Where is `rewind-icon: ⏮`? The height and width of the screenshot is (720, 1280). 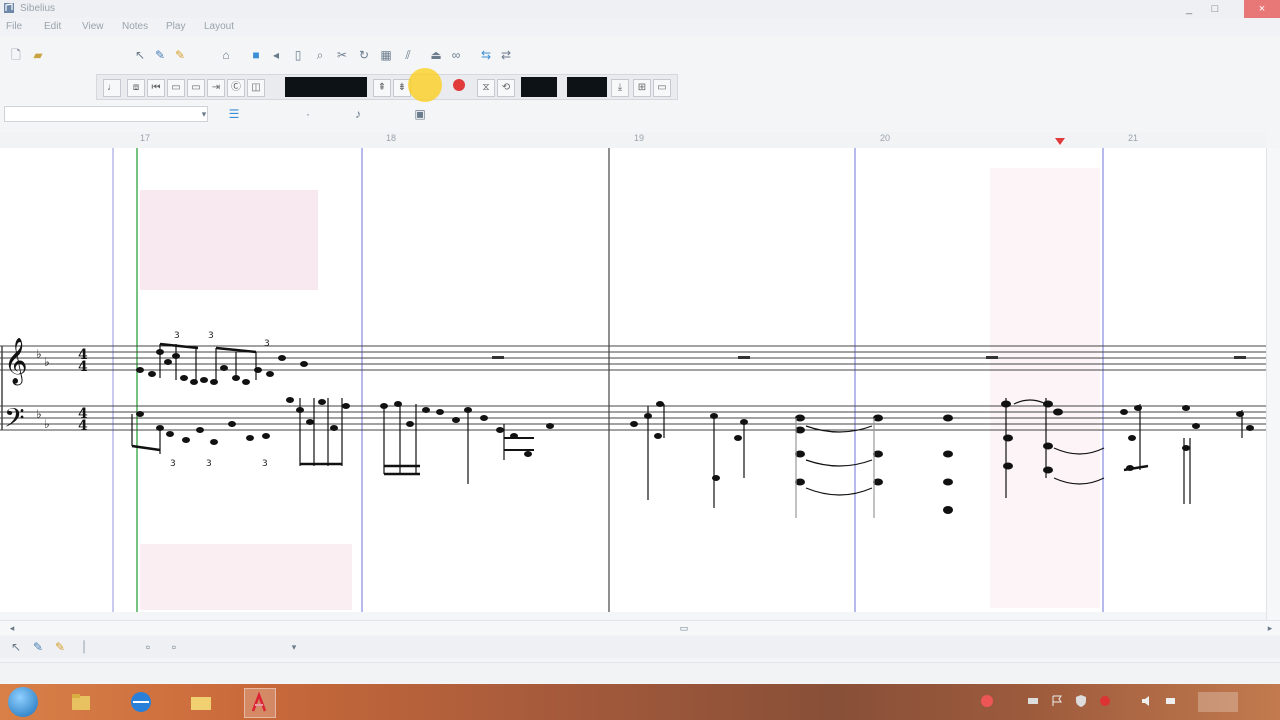 rewind-icon: ⏮ is located at coordinates (156, 88).